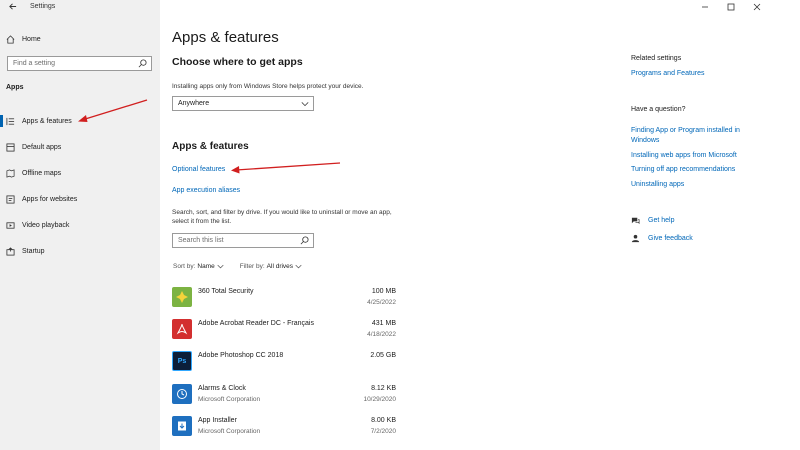 This screenshot has height=450, width=800. Describe the element at coordinates (81, 251) in the screenshot. I see `sidebar-item-startup: Startup` at that location.